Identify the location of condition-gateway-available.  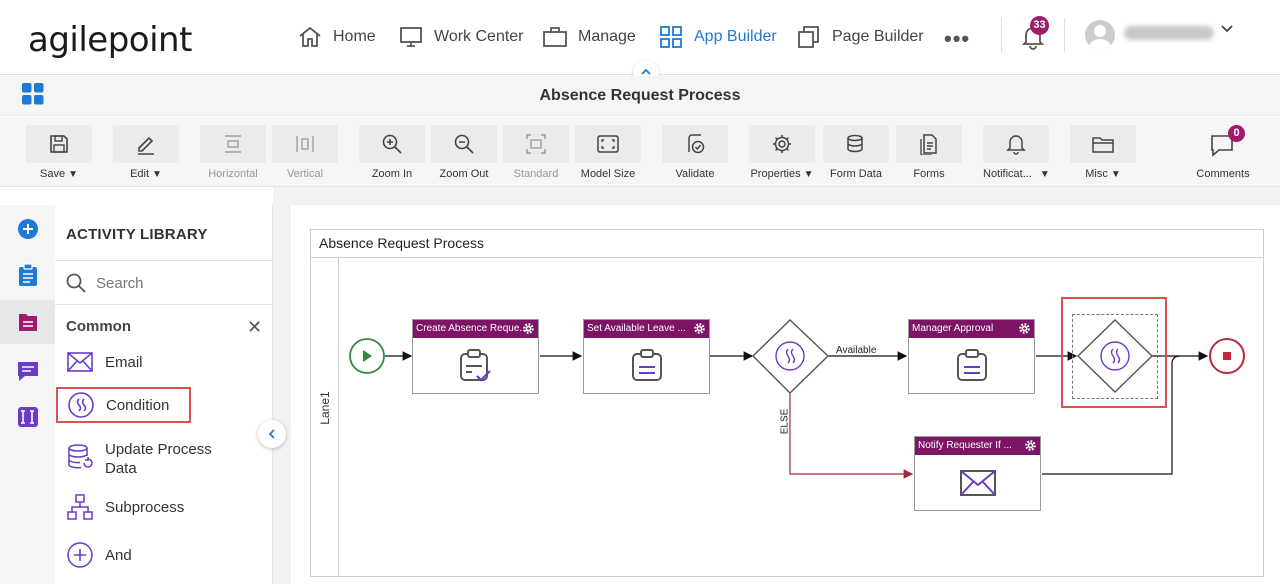
(791, 356).